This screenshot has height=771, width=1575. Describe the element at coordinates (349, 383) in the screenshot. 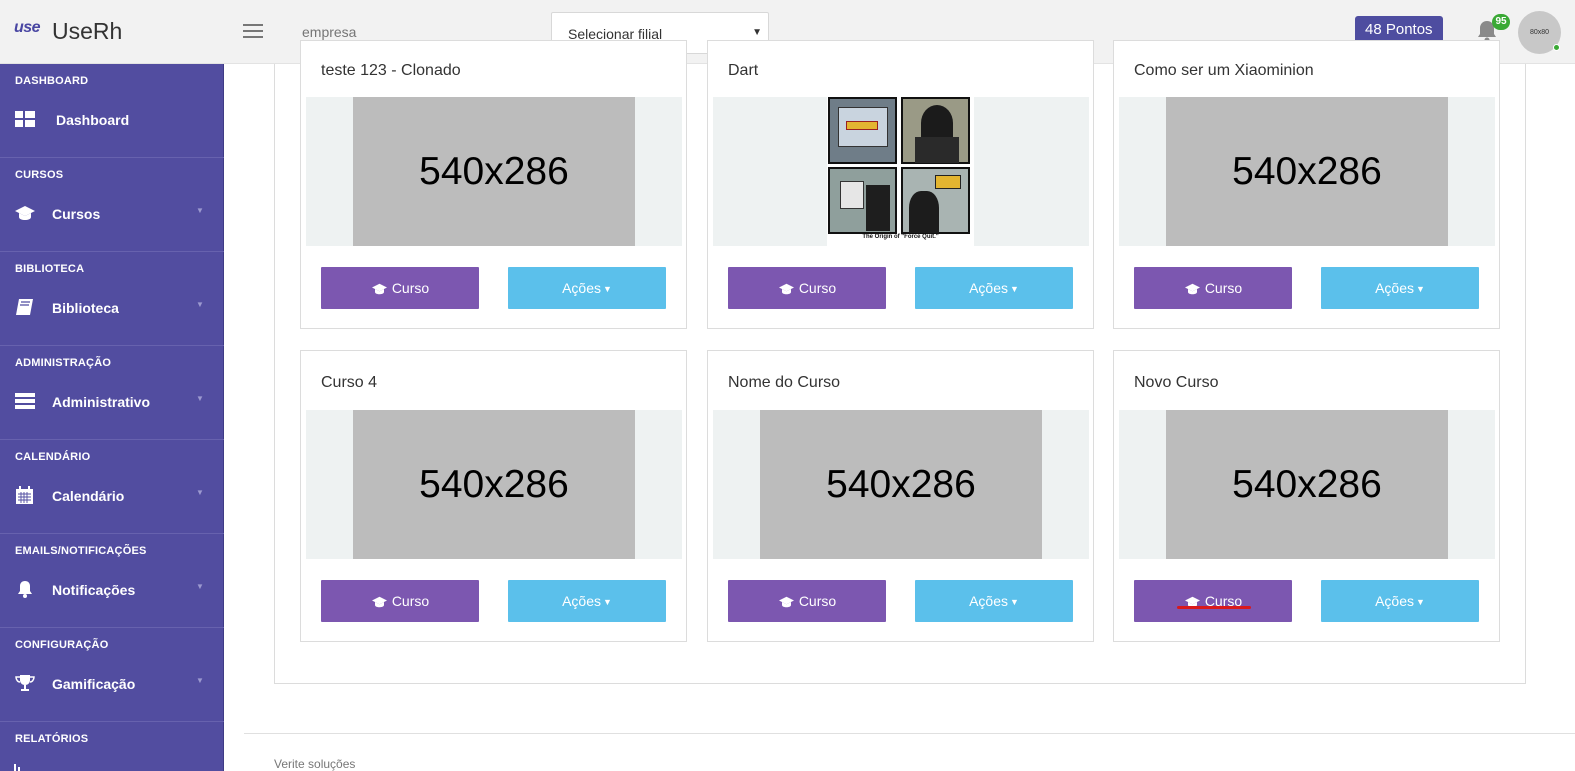

I see `course-title: Curso 4` at that location.